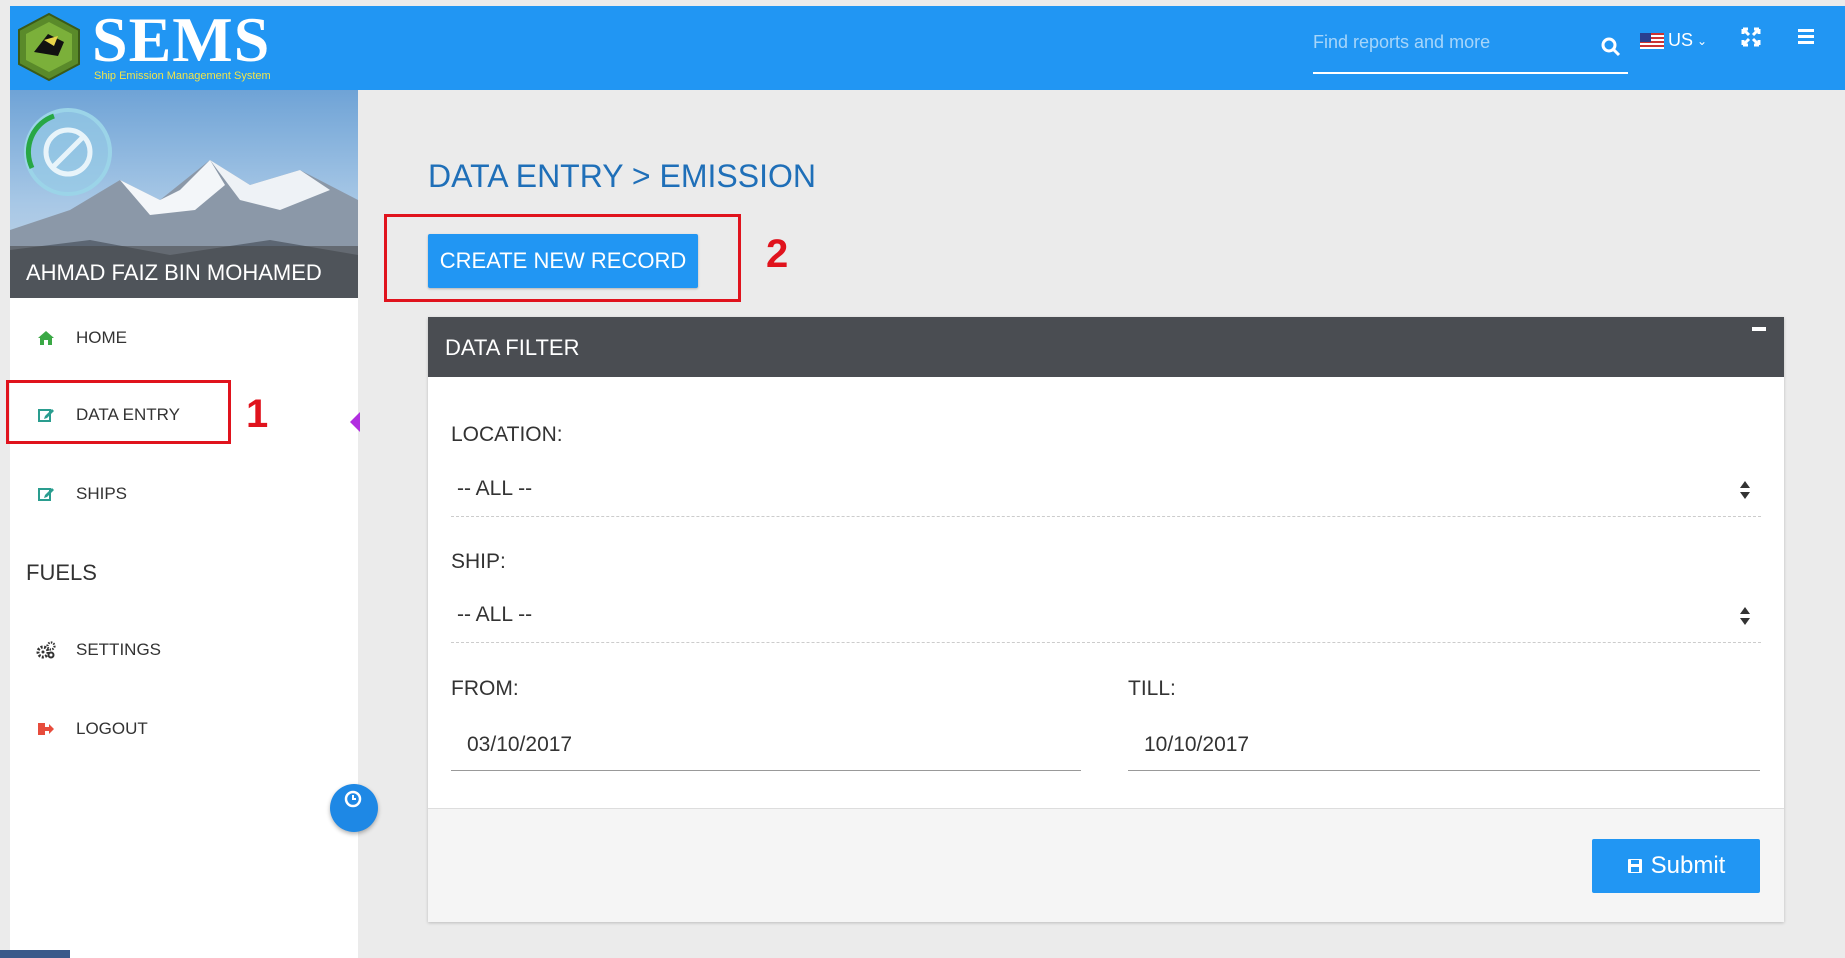  I want to click on annotation-number-1: 1, so click(257, 414).